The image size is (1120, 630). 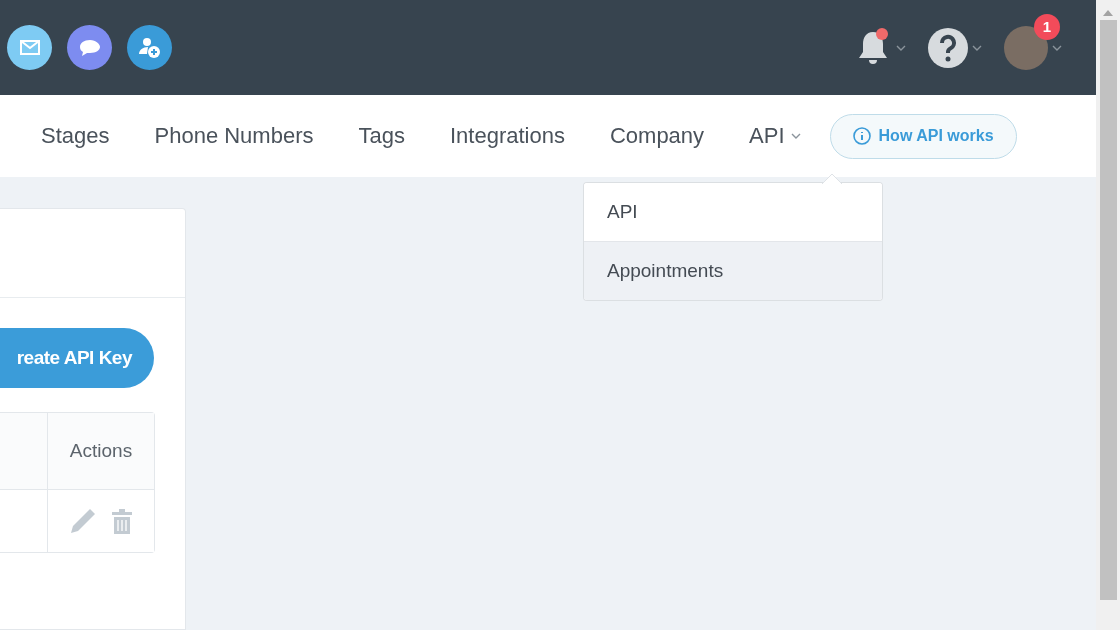 What do you see at coordinates (657, 136) in the screenshot?
I see `nav-link: Company` at bounding box center [657, 136].